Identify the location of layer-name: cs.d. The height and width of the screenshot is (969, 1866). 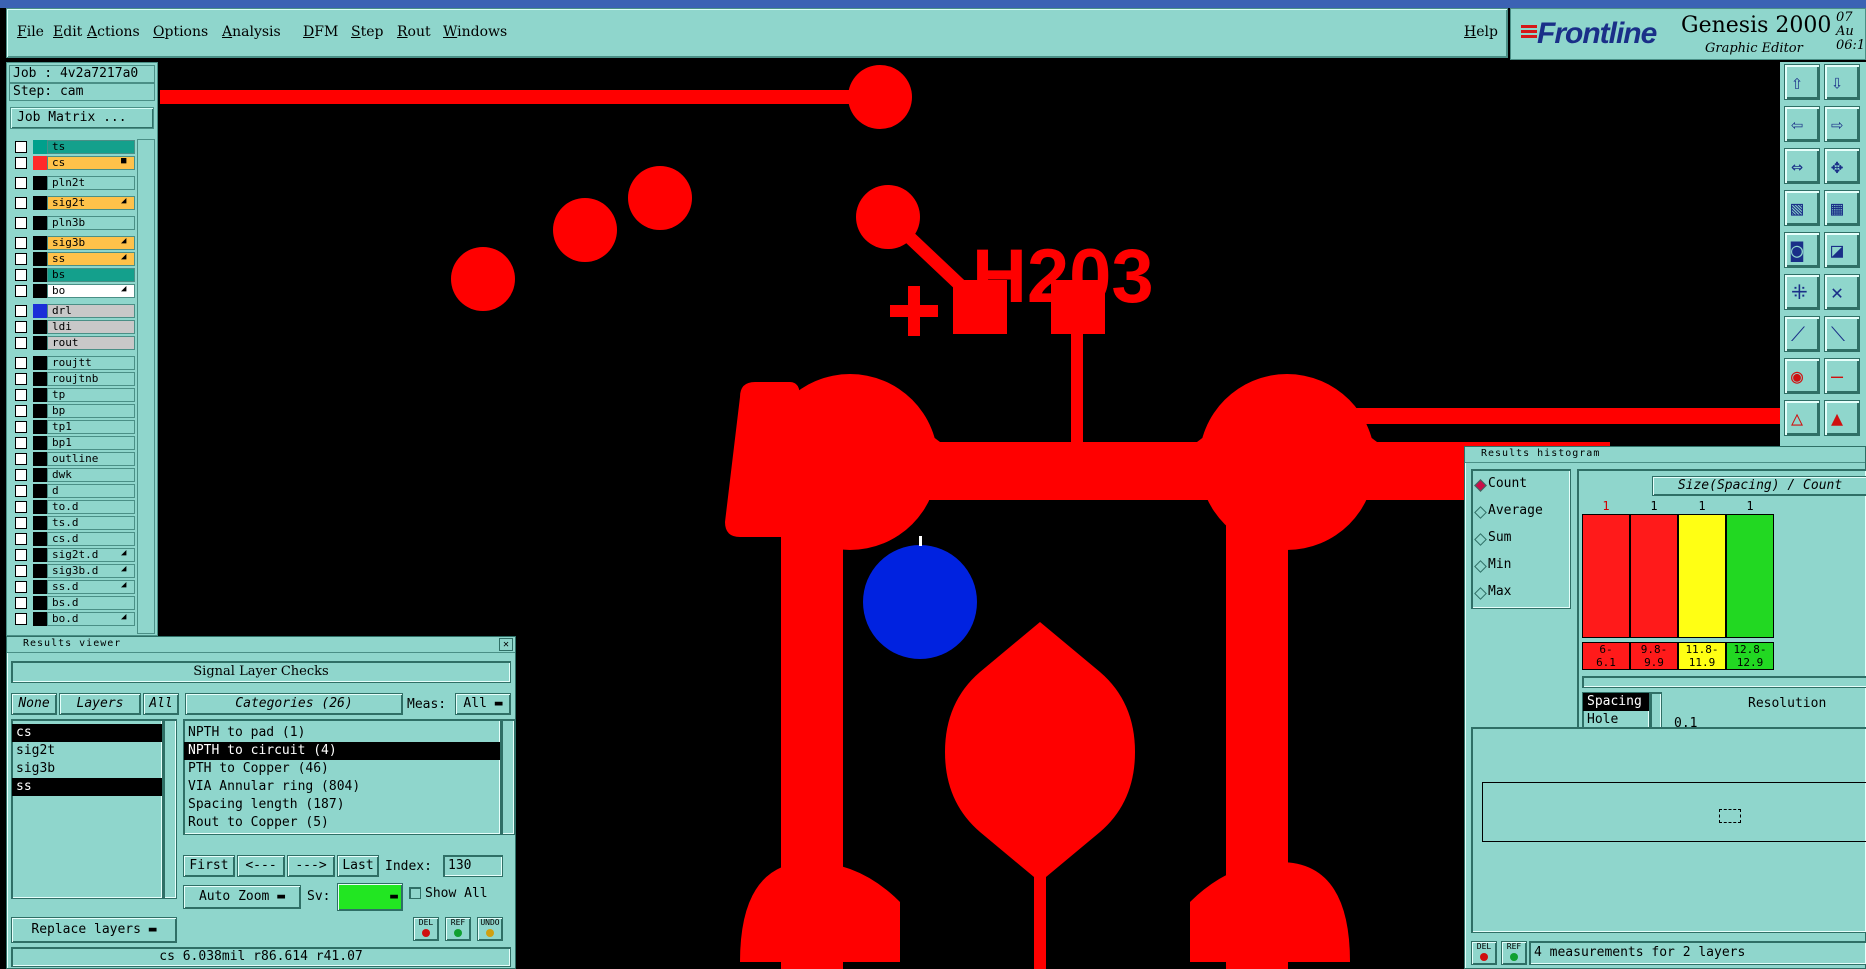
(91, 539).